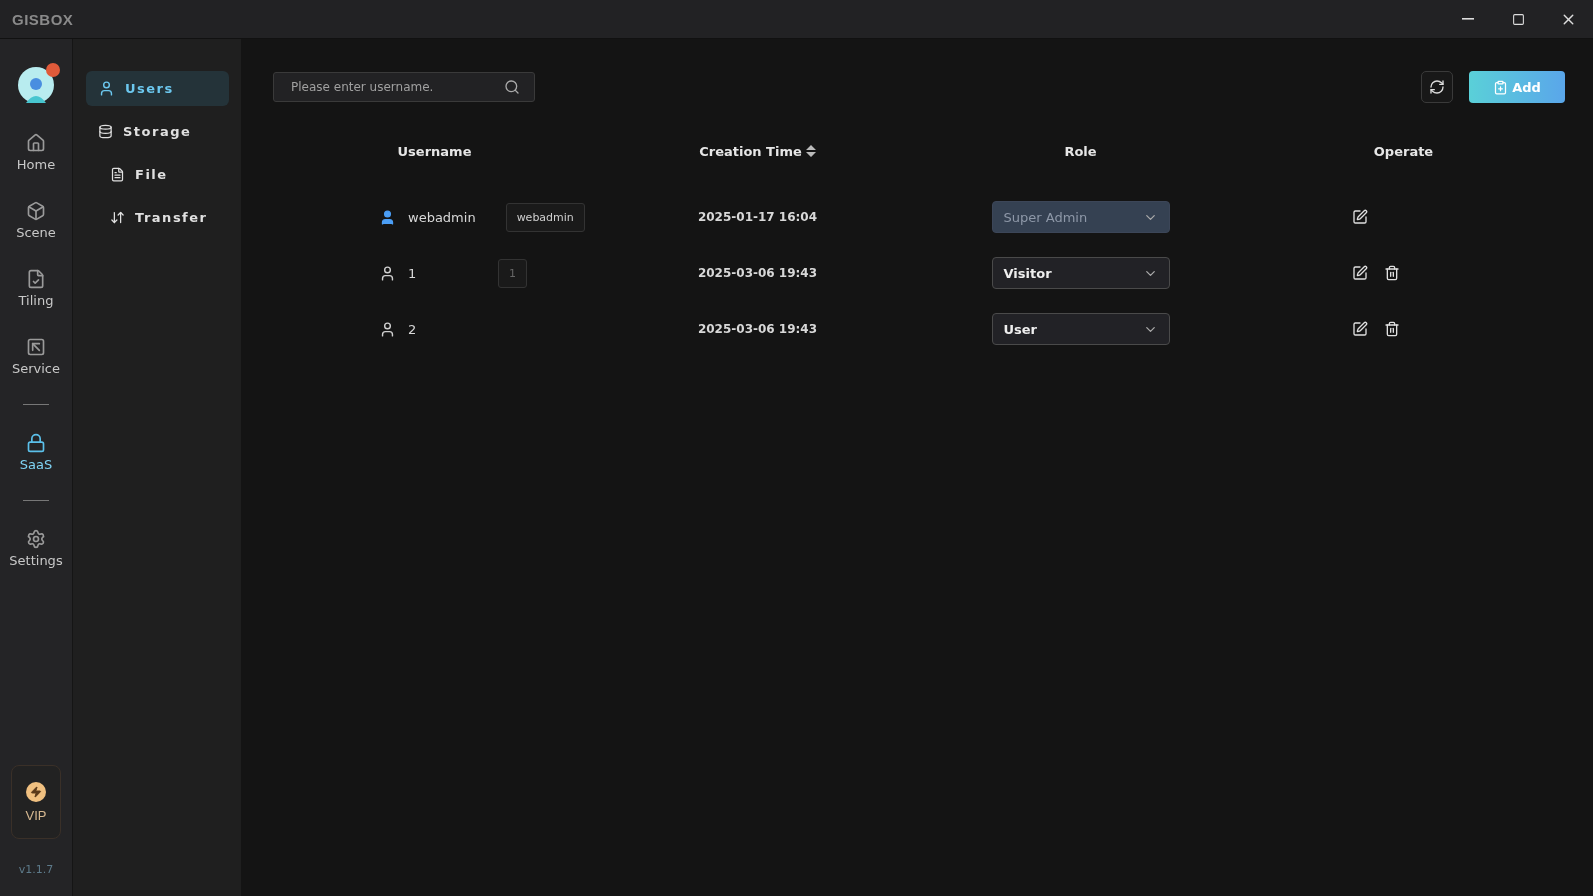  Describe the element at coordinates (512, 273) in the screenshot. I see `tooltip: 1` at that location.